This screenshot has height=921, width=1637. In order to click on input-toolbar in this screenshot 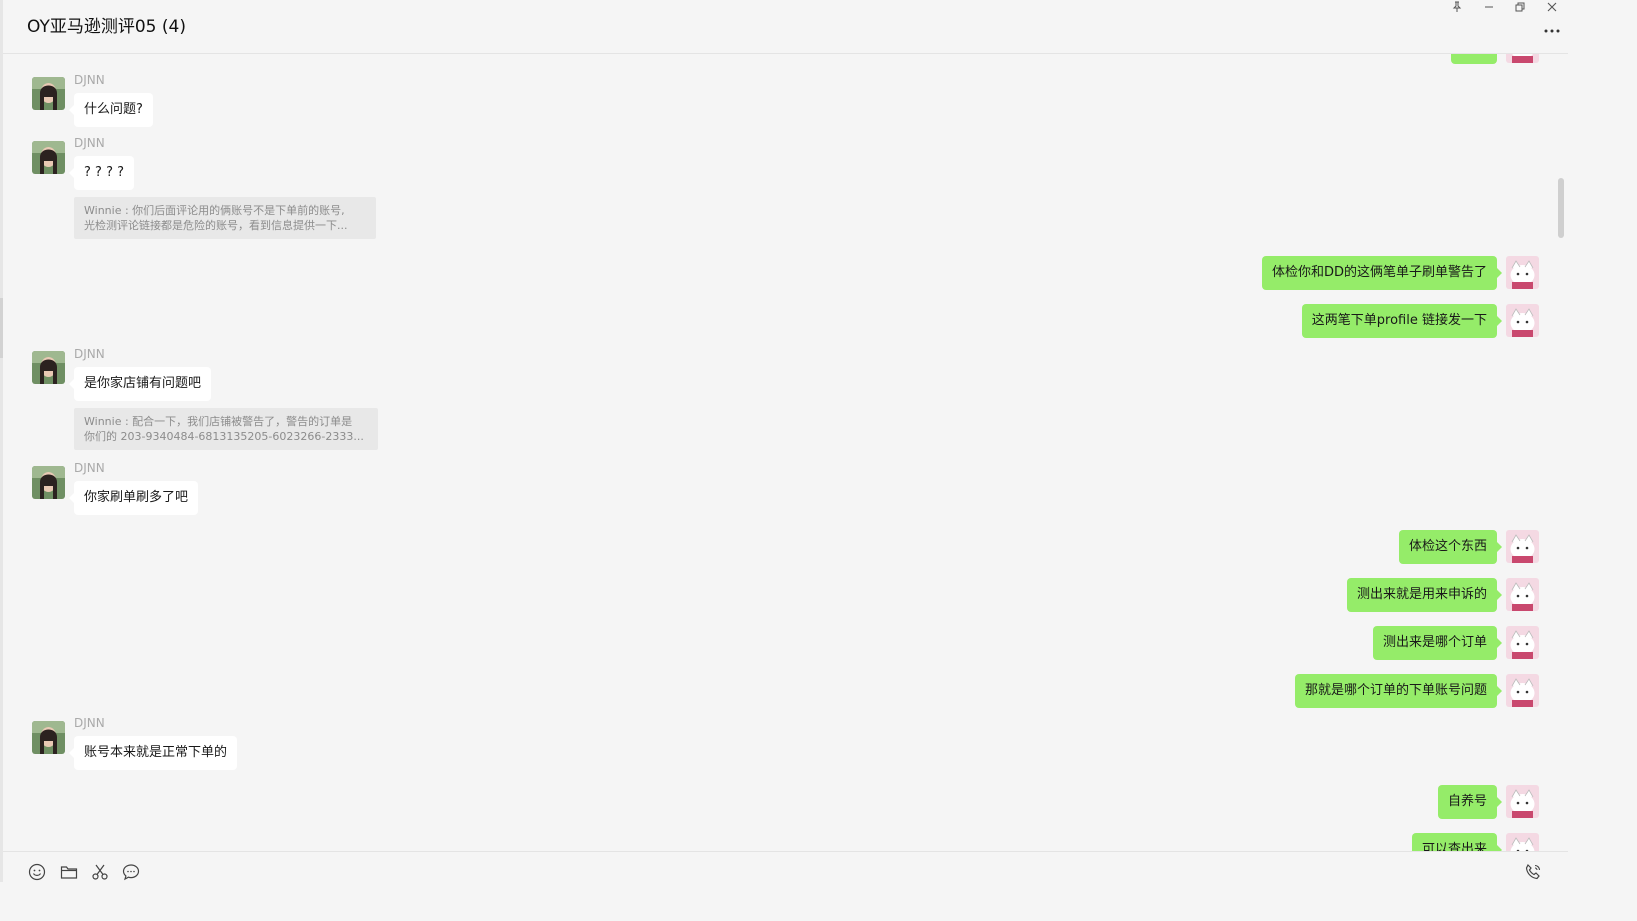, I will do `click(785, 867)`.